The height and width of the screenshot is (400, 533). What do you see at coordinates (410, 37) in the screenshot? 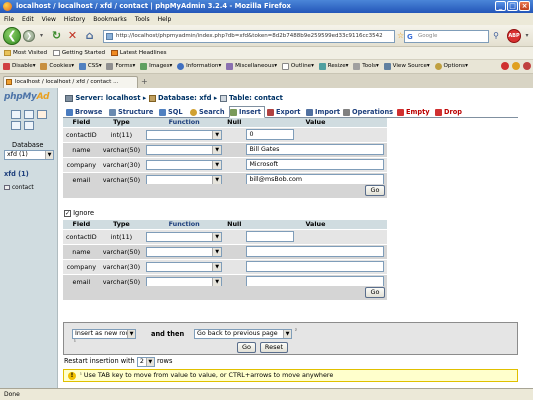
I see `google-icon: G` at bounding box center [410, 37].